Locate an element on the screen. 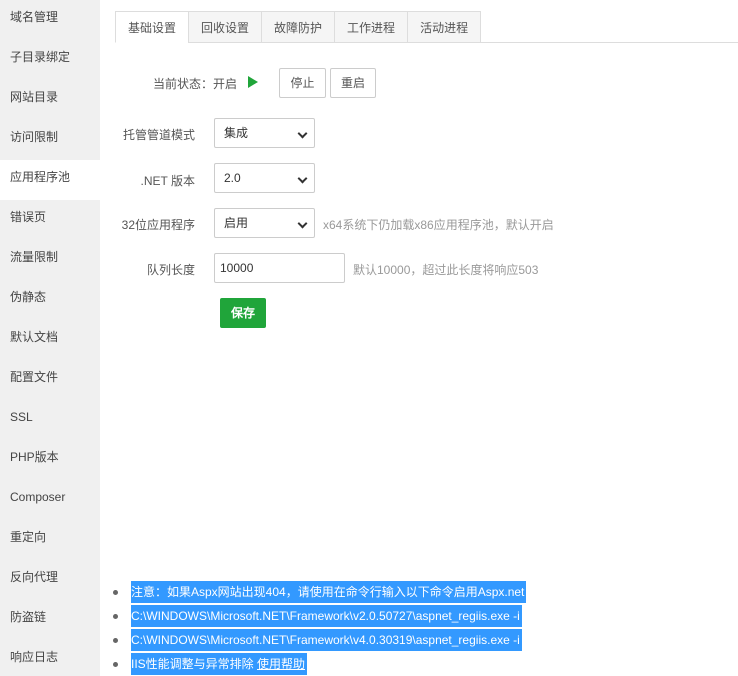  status-value: 开启 is located at coordinates (225, 84).